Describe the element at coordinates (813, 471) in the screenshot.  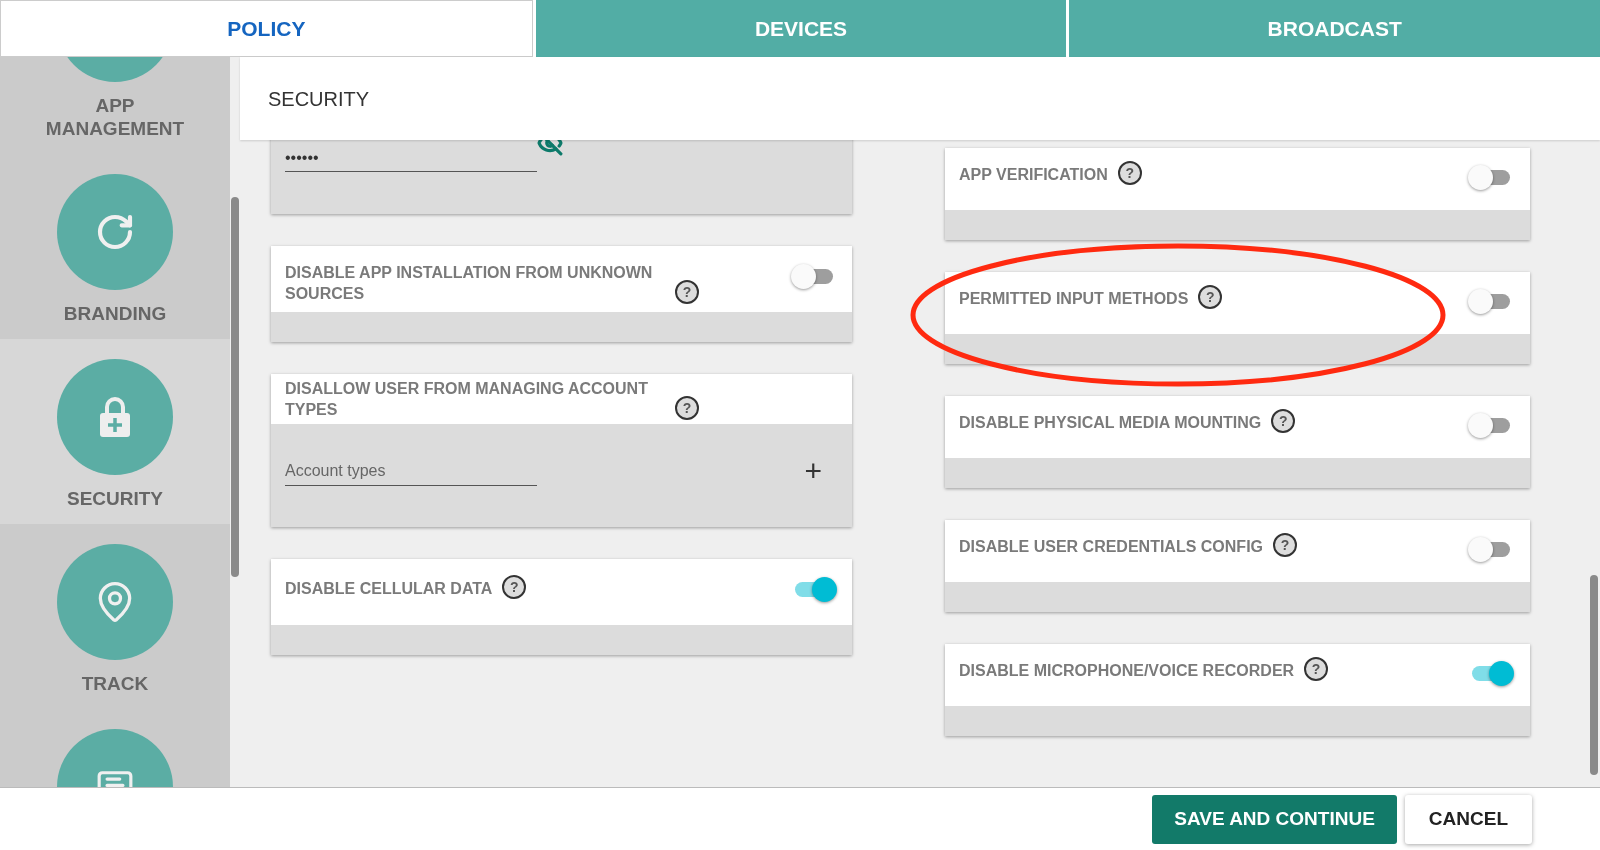
I see `add-button: +` at that location.